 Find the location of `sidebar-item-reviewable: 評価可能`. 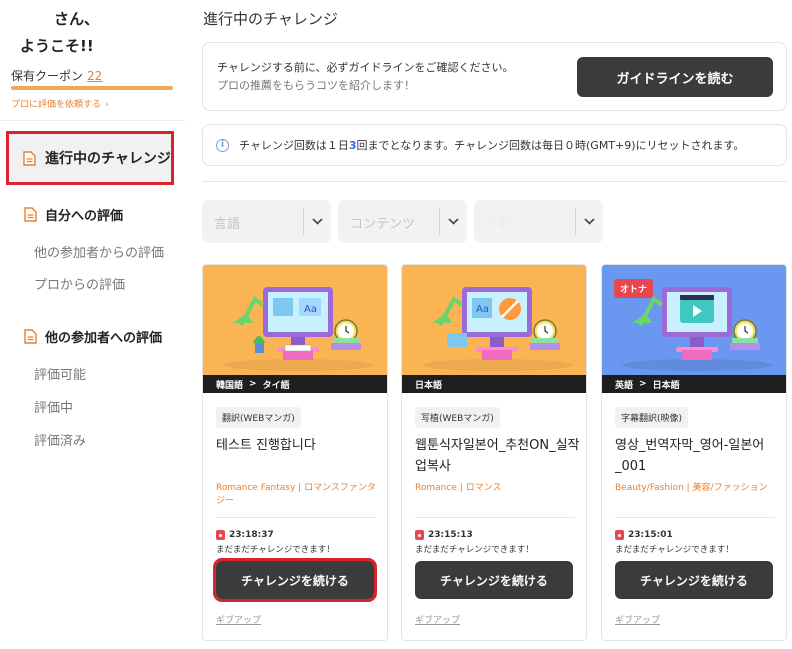

sidebar-item-reviewable: 評価可能 is located at coordinates (60, 373).